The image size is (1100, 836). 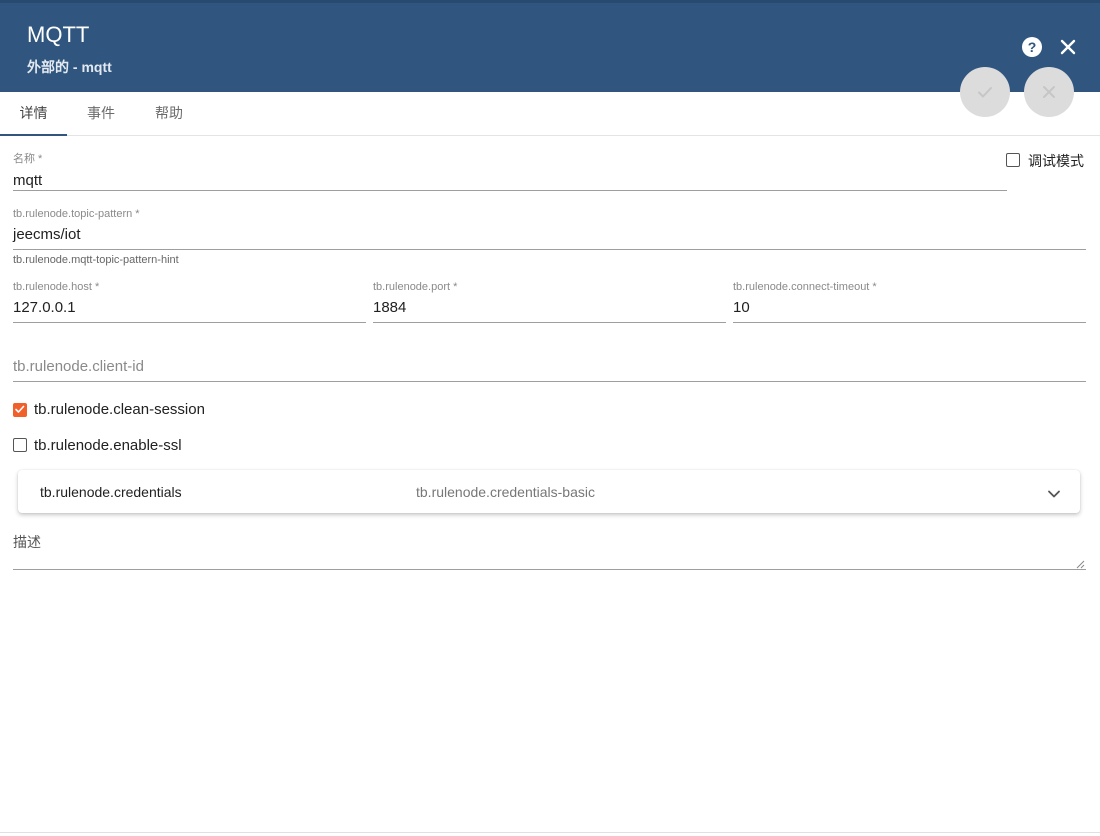 I want to click on topic-pattern-label: tb.rulenode.topic-pattern *, so click(x=76, y=214).